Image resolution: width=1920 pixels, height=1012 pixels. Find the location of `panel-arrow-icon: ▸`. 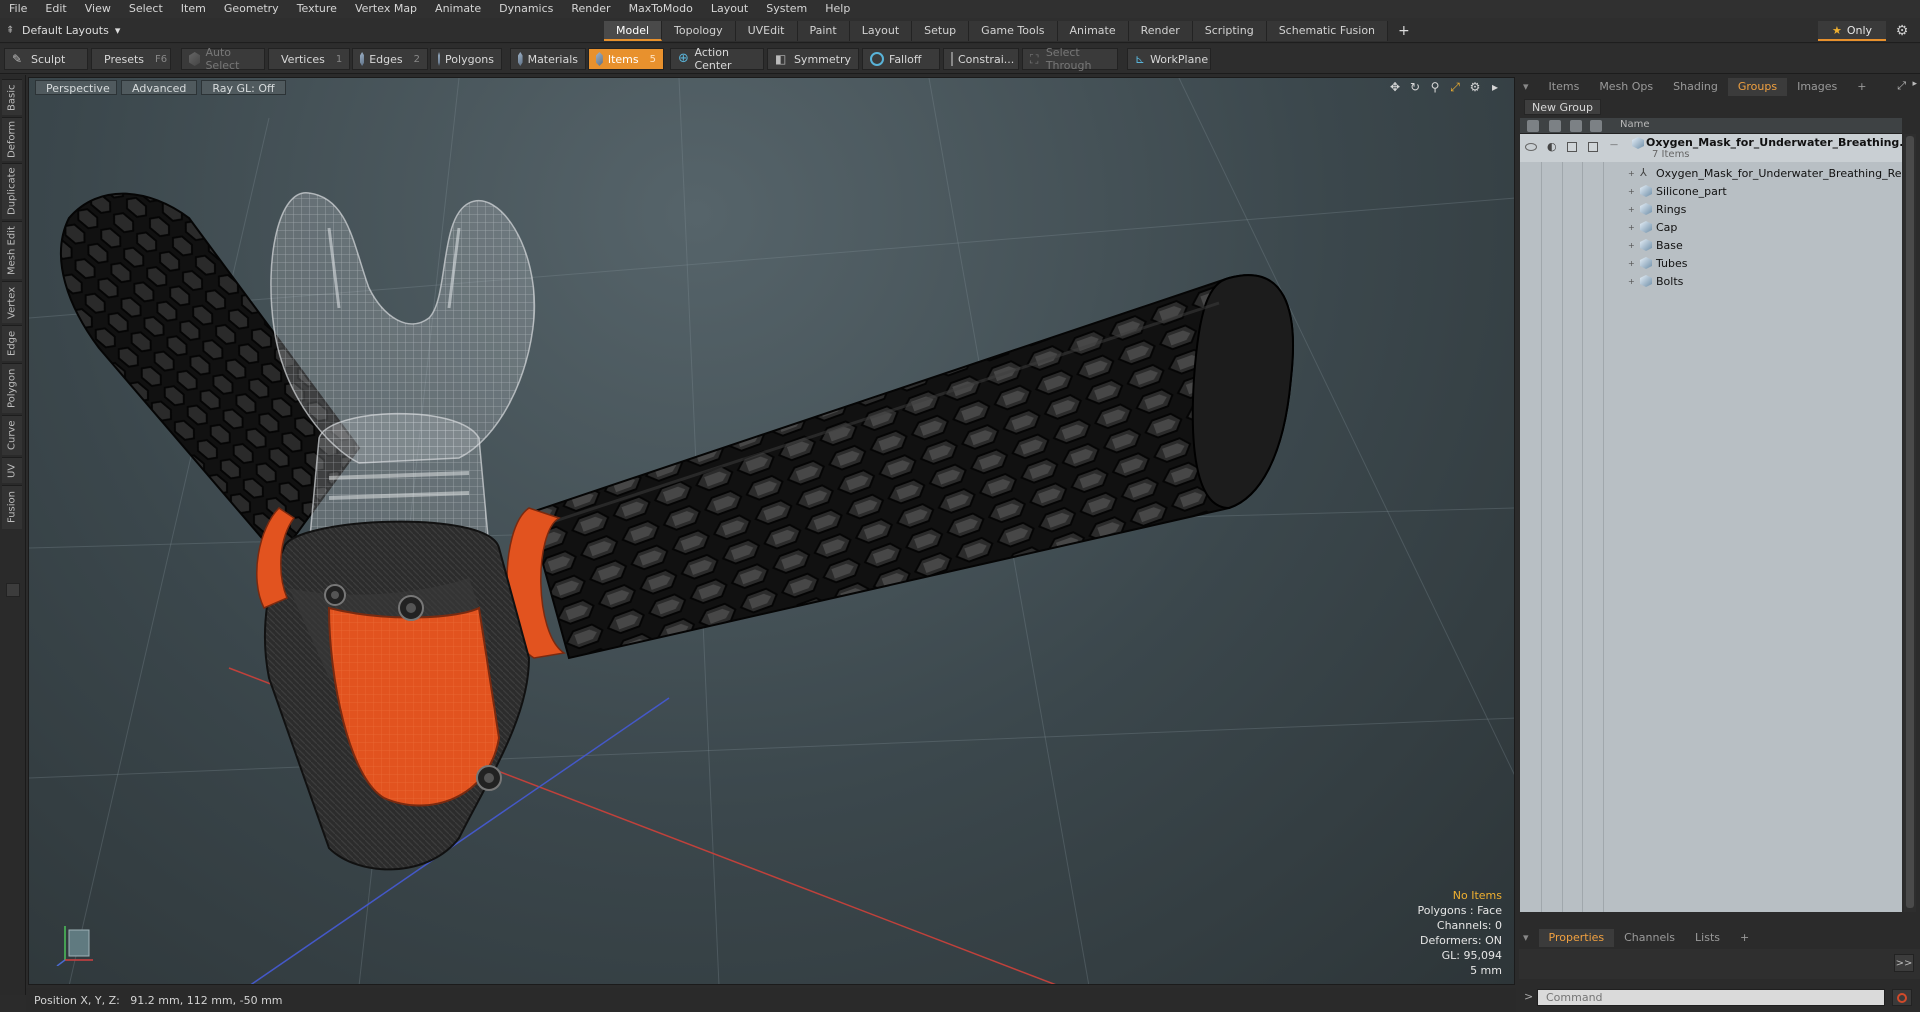

panel-arrow-icon: ▸ is located at coordinates (1914, 84).